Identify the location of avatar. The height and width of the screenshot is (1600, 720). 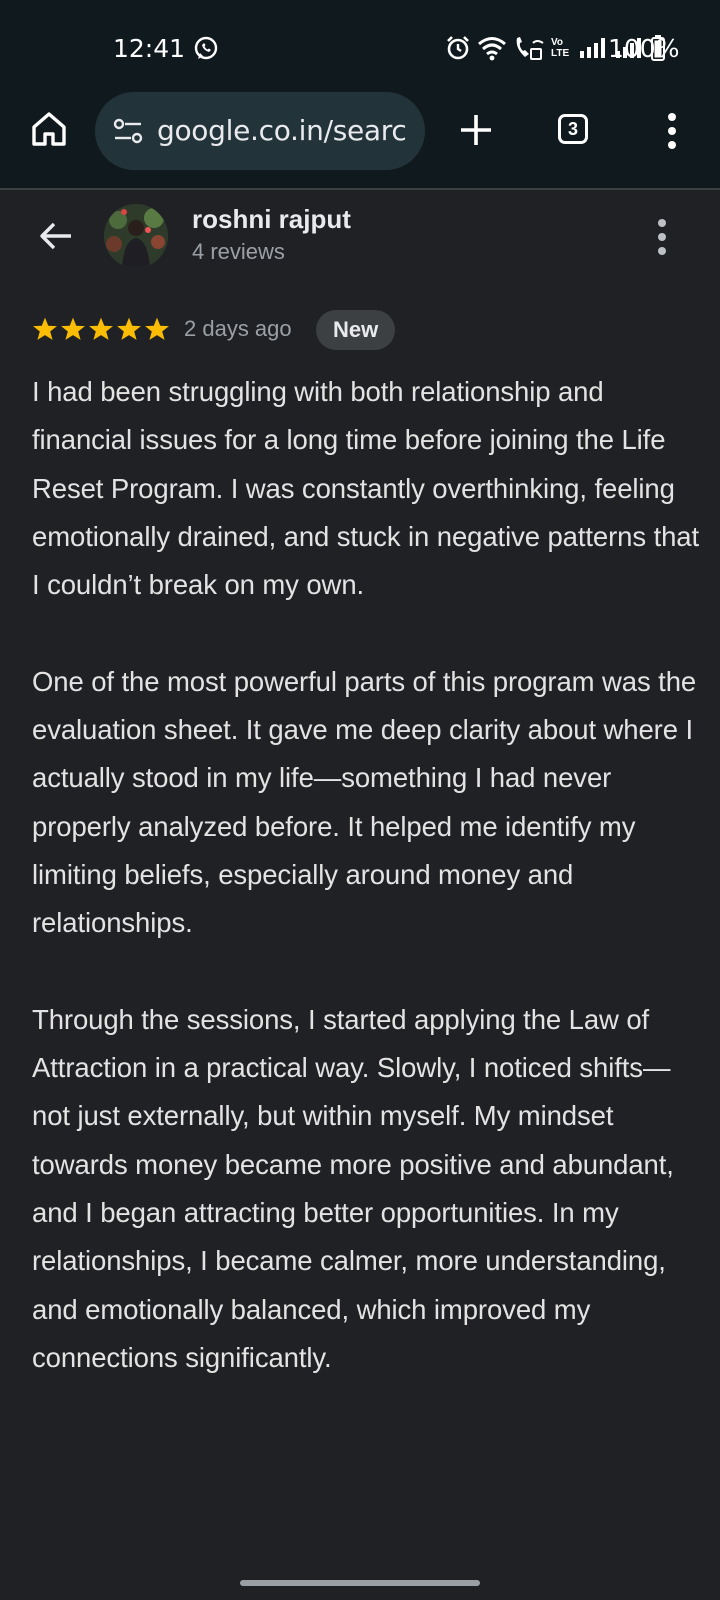
(136, 236).